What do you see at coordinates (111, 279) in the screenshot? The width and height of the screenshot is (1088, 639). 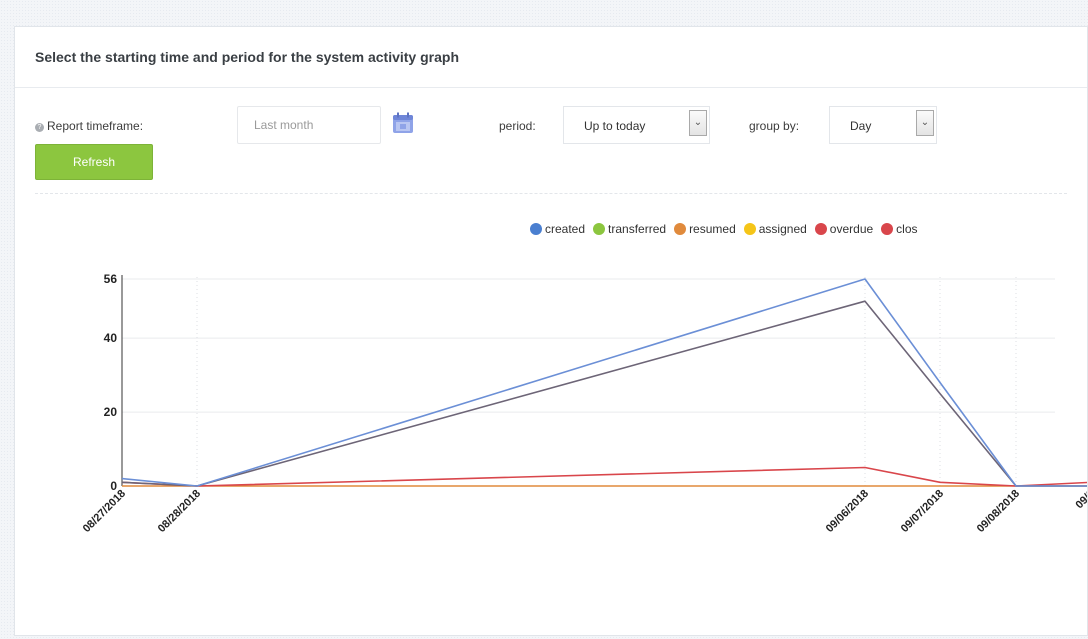 I see `y-tick-label: 56` at bounding box center [111, 279].